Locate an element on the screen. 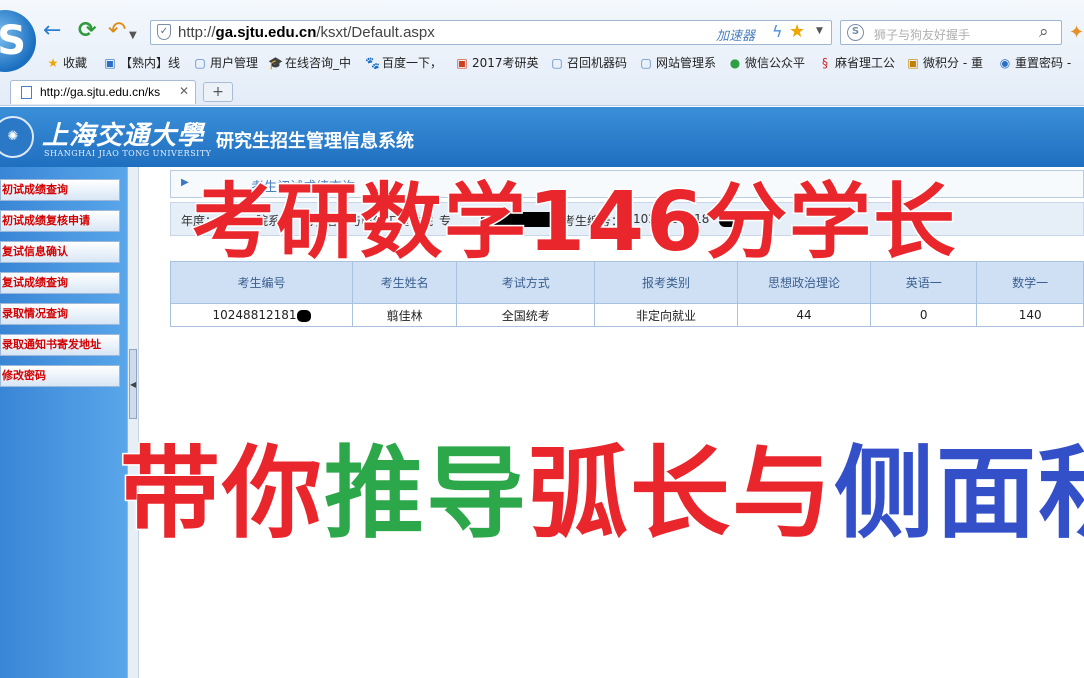  tab-bar: http://ga.sjtu.edu.cn/ks ✕ + is located at coordinates (542, 92).